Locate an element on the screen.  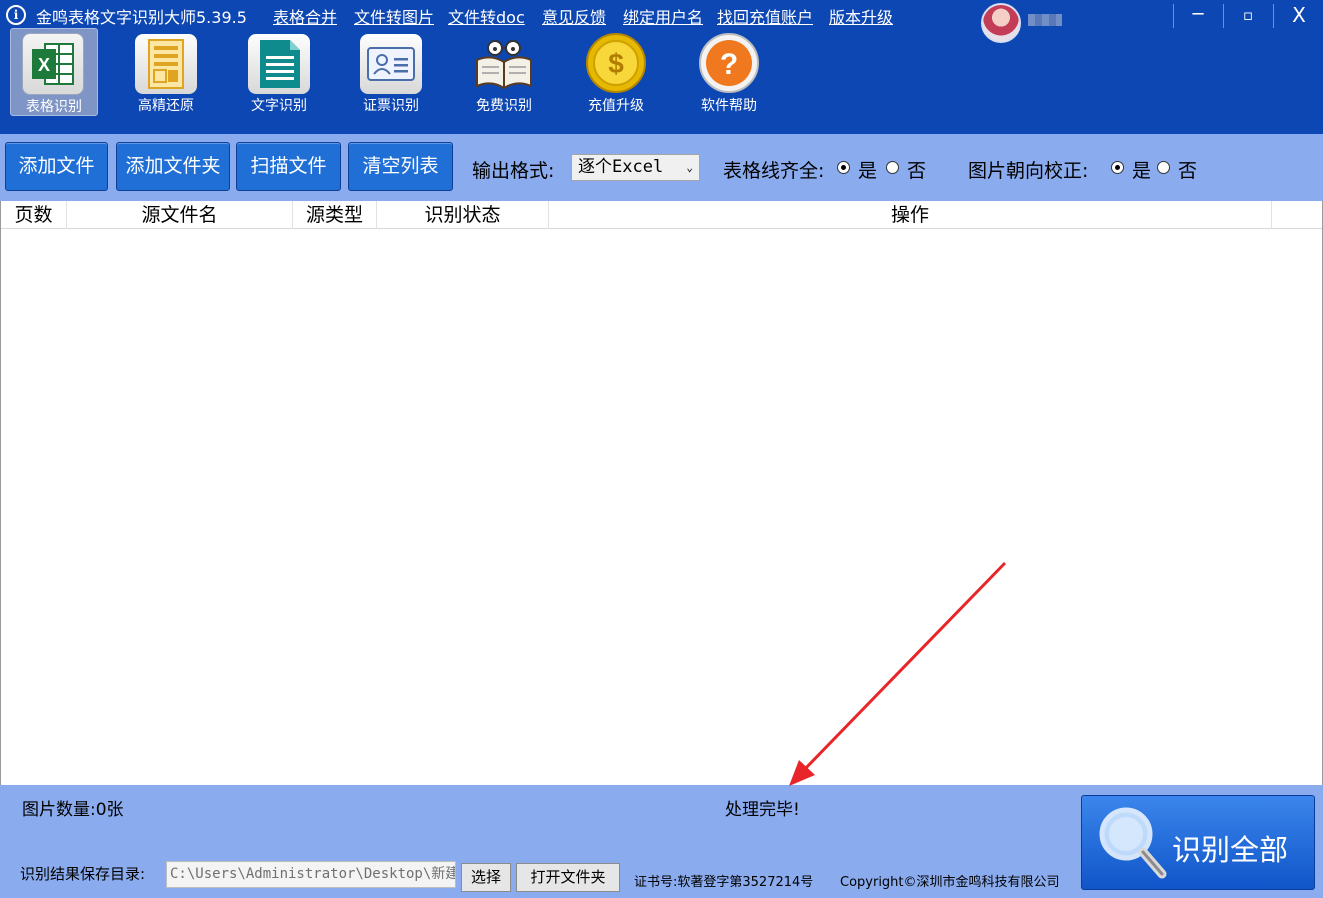
output-format-value: 逐个Excel is located at coordinates (621, 167).